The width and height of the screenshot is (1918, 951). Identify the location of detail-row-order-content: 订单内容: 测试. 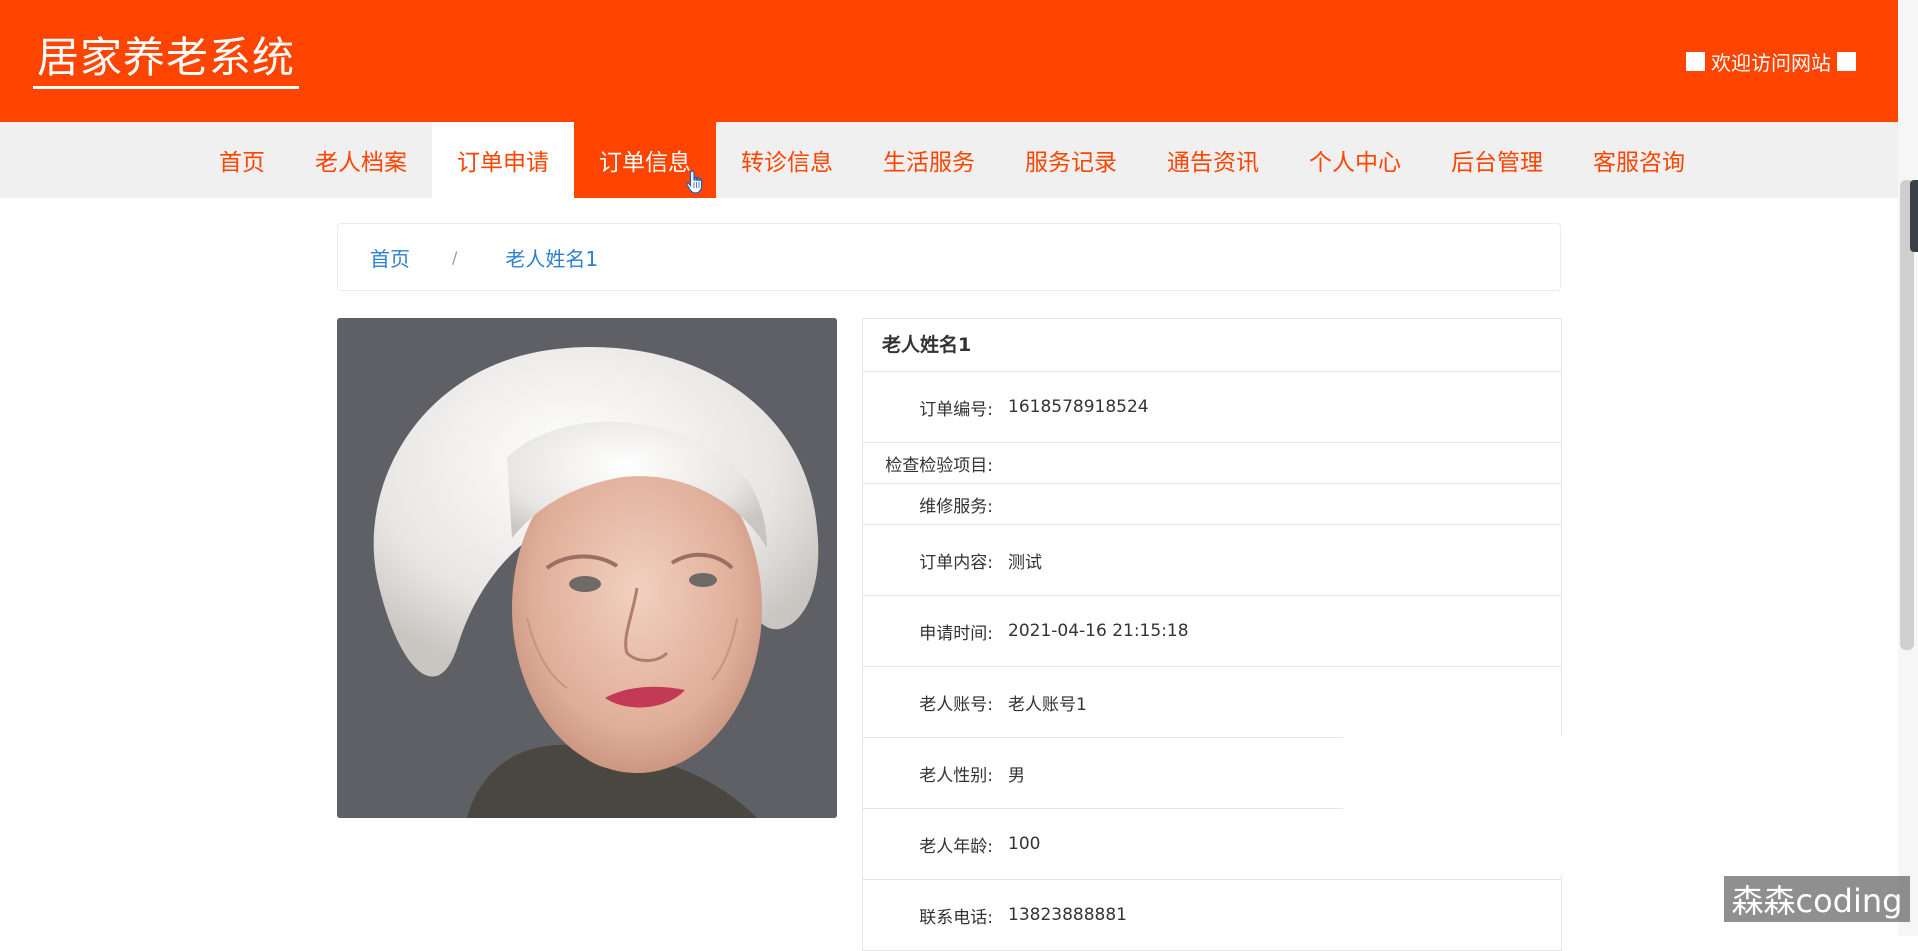
(1212, 560).